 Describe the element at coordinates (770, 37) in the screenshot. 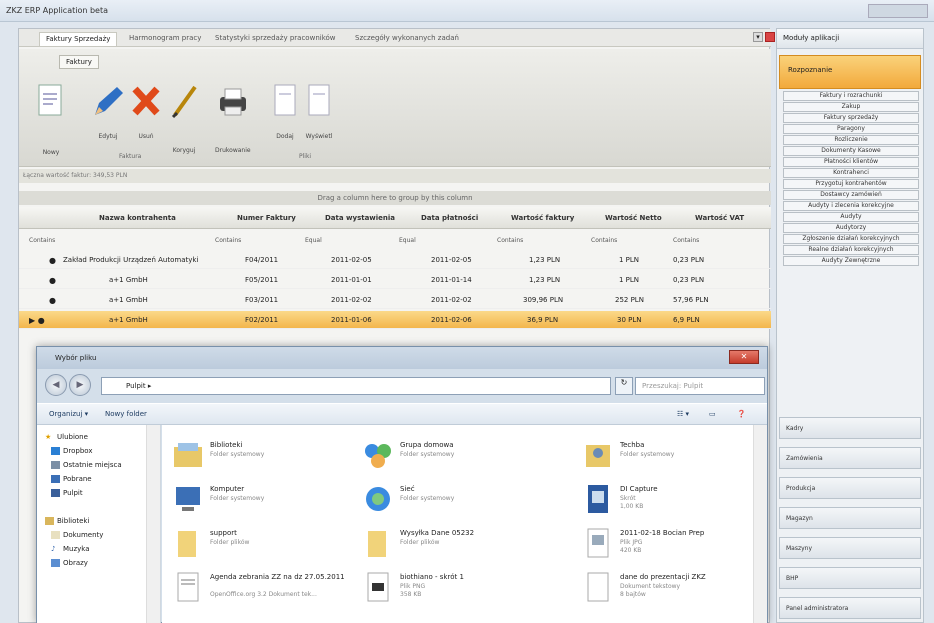

I see `tab-close-button` at that location.